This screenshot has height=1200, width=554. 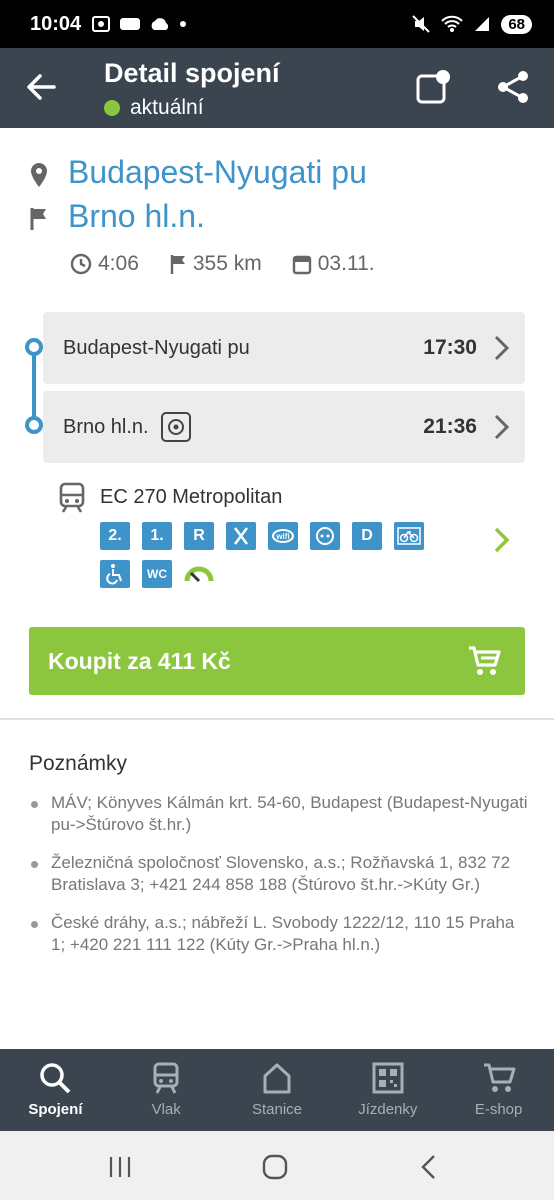 What do you see at coordinates (191, 497) in the screenshot?
I see `train-name: EC 270 Metropolitan` at bounding box center [191, 497].